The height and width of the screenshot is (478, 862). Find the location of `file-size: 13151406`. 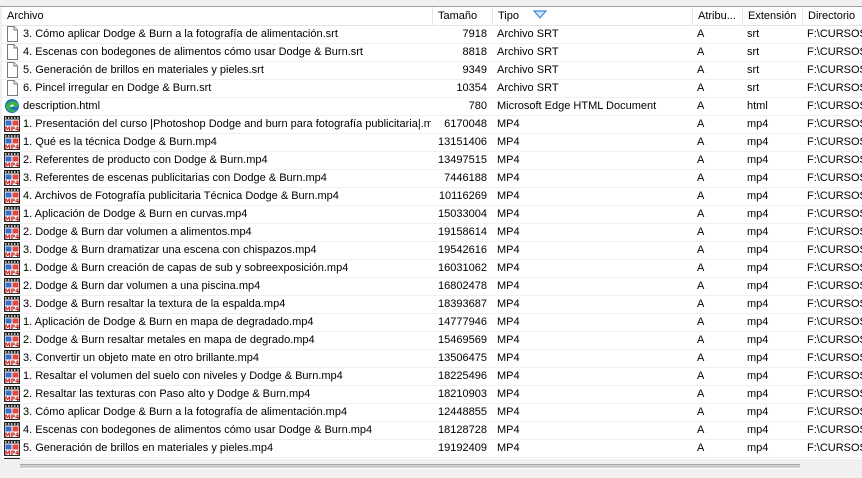

file-size: 13151406 is located at coordinates (462, 142).